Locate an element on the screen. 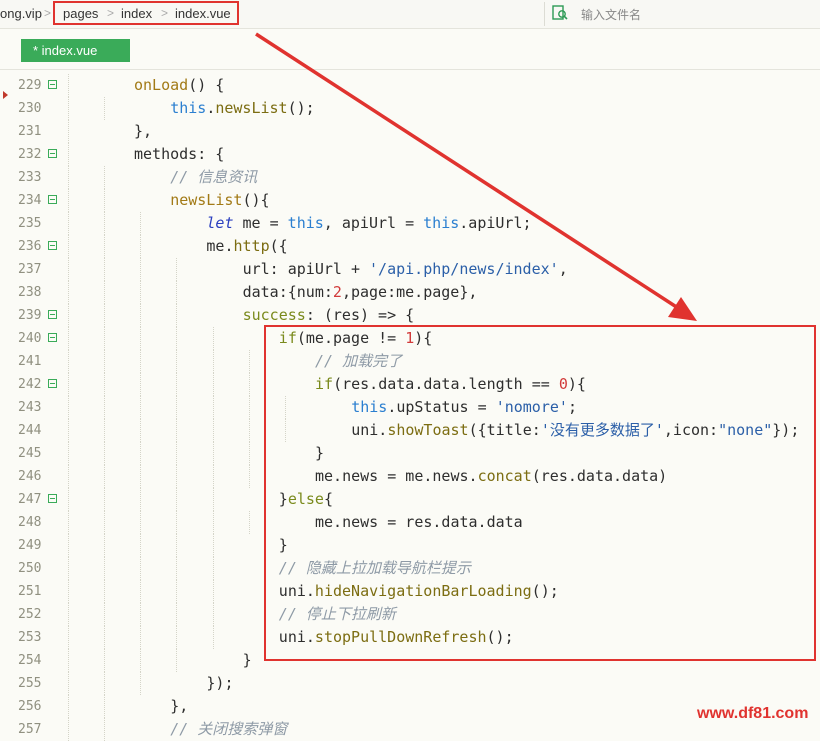 The width and height of the screenshot is (820, 741). code-text: // 关闭搜索弹窗 is located at coordinates (228, 729).